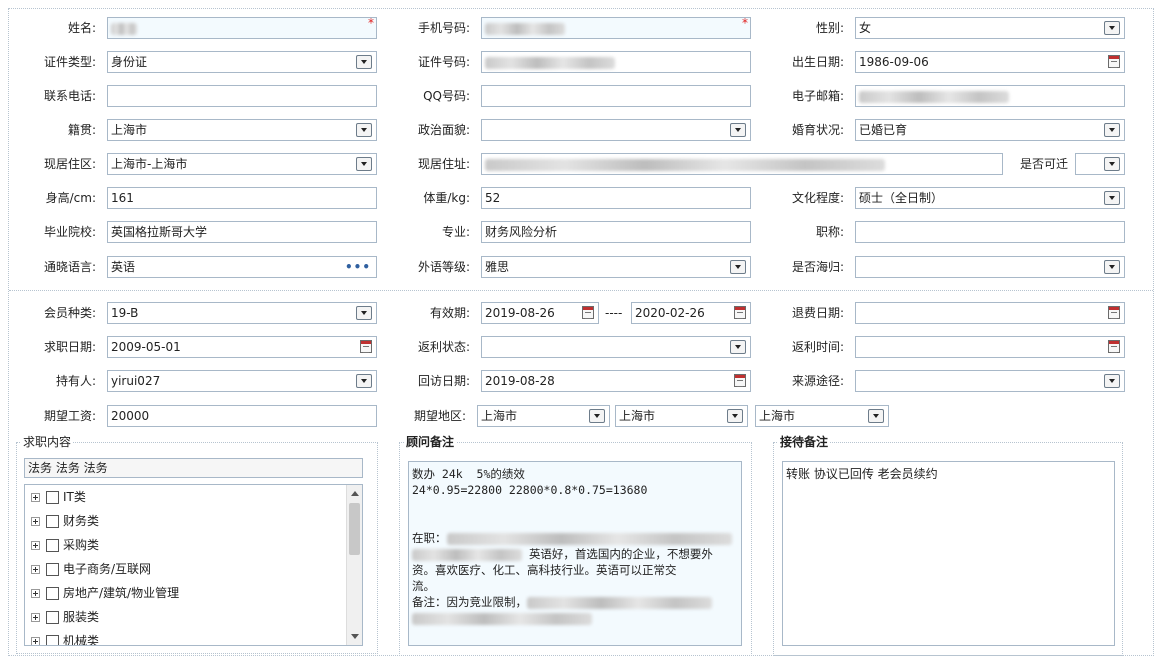  Describe the element at coordinates (616, 62) in the screenshot. I see `id-no-field` at that location.